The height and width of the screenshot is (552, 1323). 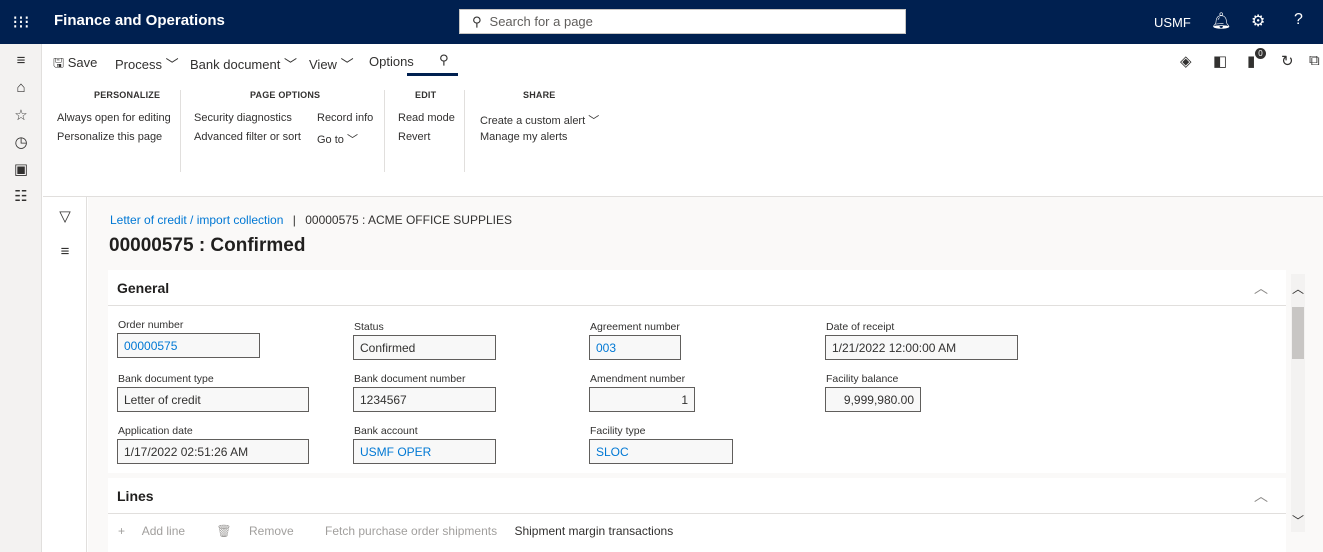 I want to click on settings-gear-icon: ⚙, so click(x=1258, y=21).